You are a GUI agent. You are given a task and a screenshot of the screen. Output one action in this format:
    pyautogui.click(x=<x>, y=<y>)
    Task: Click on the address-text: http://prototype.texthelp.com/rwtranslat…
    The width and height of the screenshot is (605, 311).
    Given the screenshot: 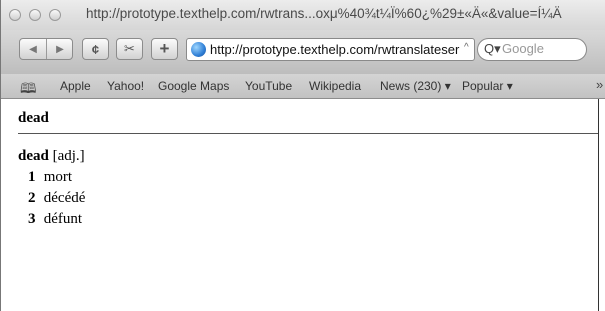 What is the action you would take?
    pyautogui.click(x=334, y=49)
    